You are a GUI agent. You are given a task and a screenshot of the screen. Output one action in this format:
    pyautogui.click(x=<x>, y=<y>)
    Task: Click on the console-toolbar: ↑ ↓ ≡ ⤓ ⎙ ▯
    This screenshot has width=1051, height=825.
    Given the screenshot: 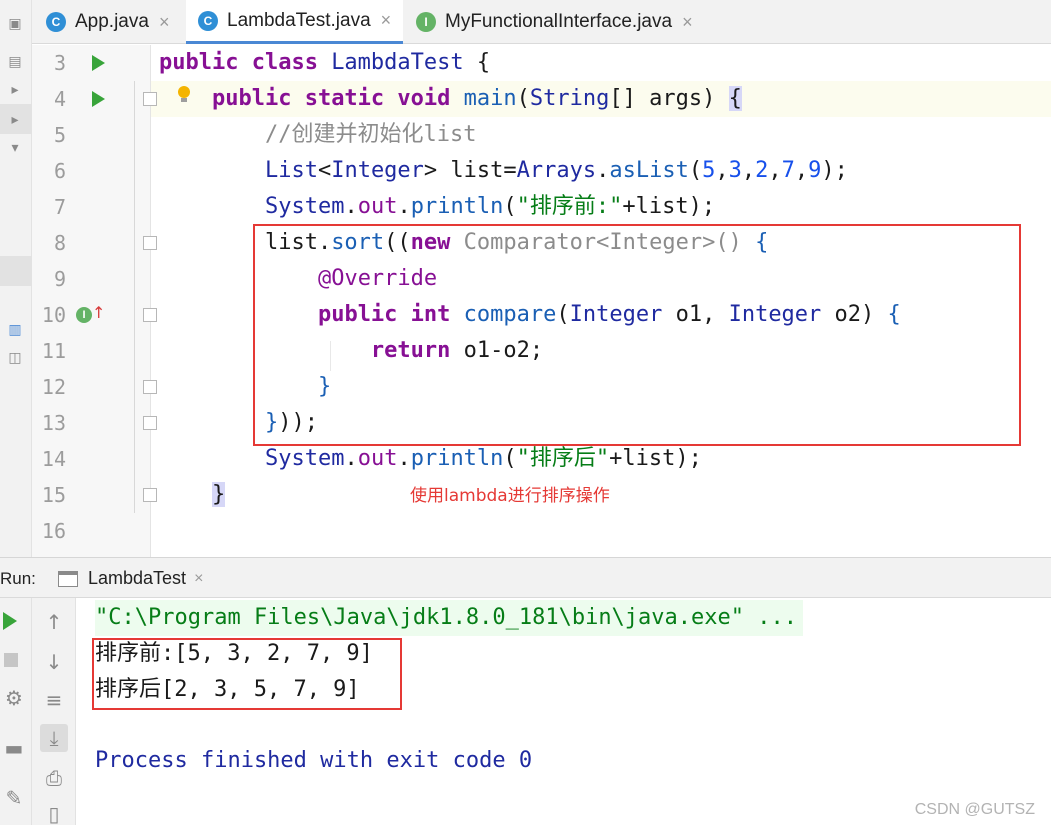 What is the action you would take?
    pyautogui.click(x=54, y=711)
    